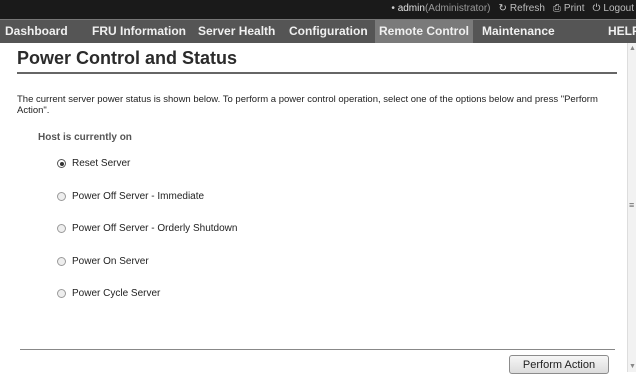  I want to click on logout-icon: ⏻, so click(596, 8).